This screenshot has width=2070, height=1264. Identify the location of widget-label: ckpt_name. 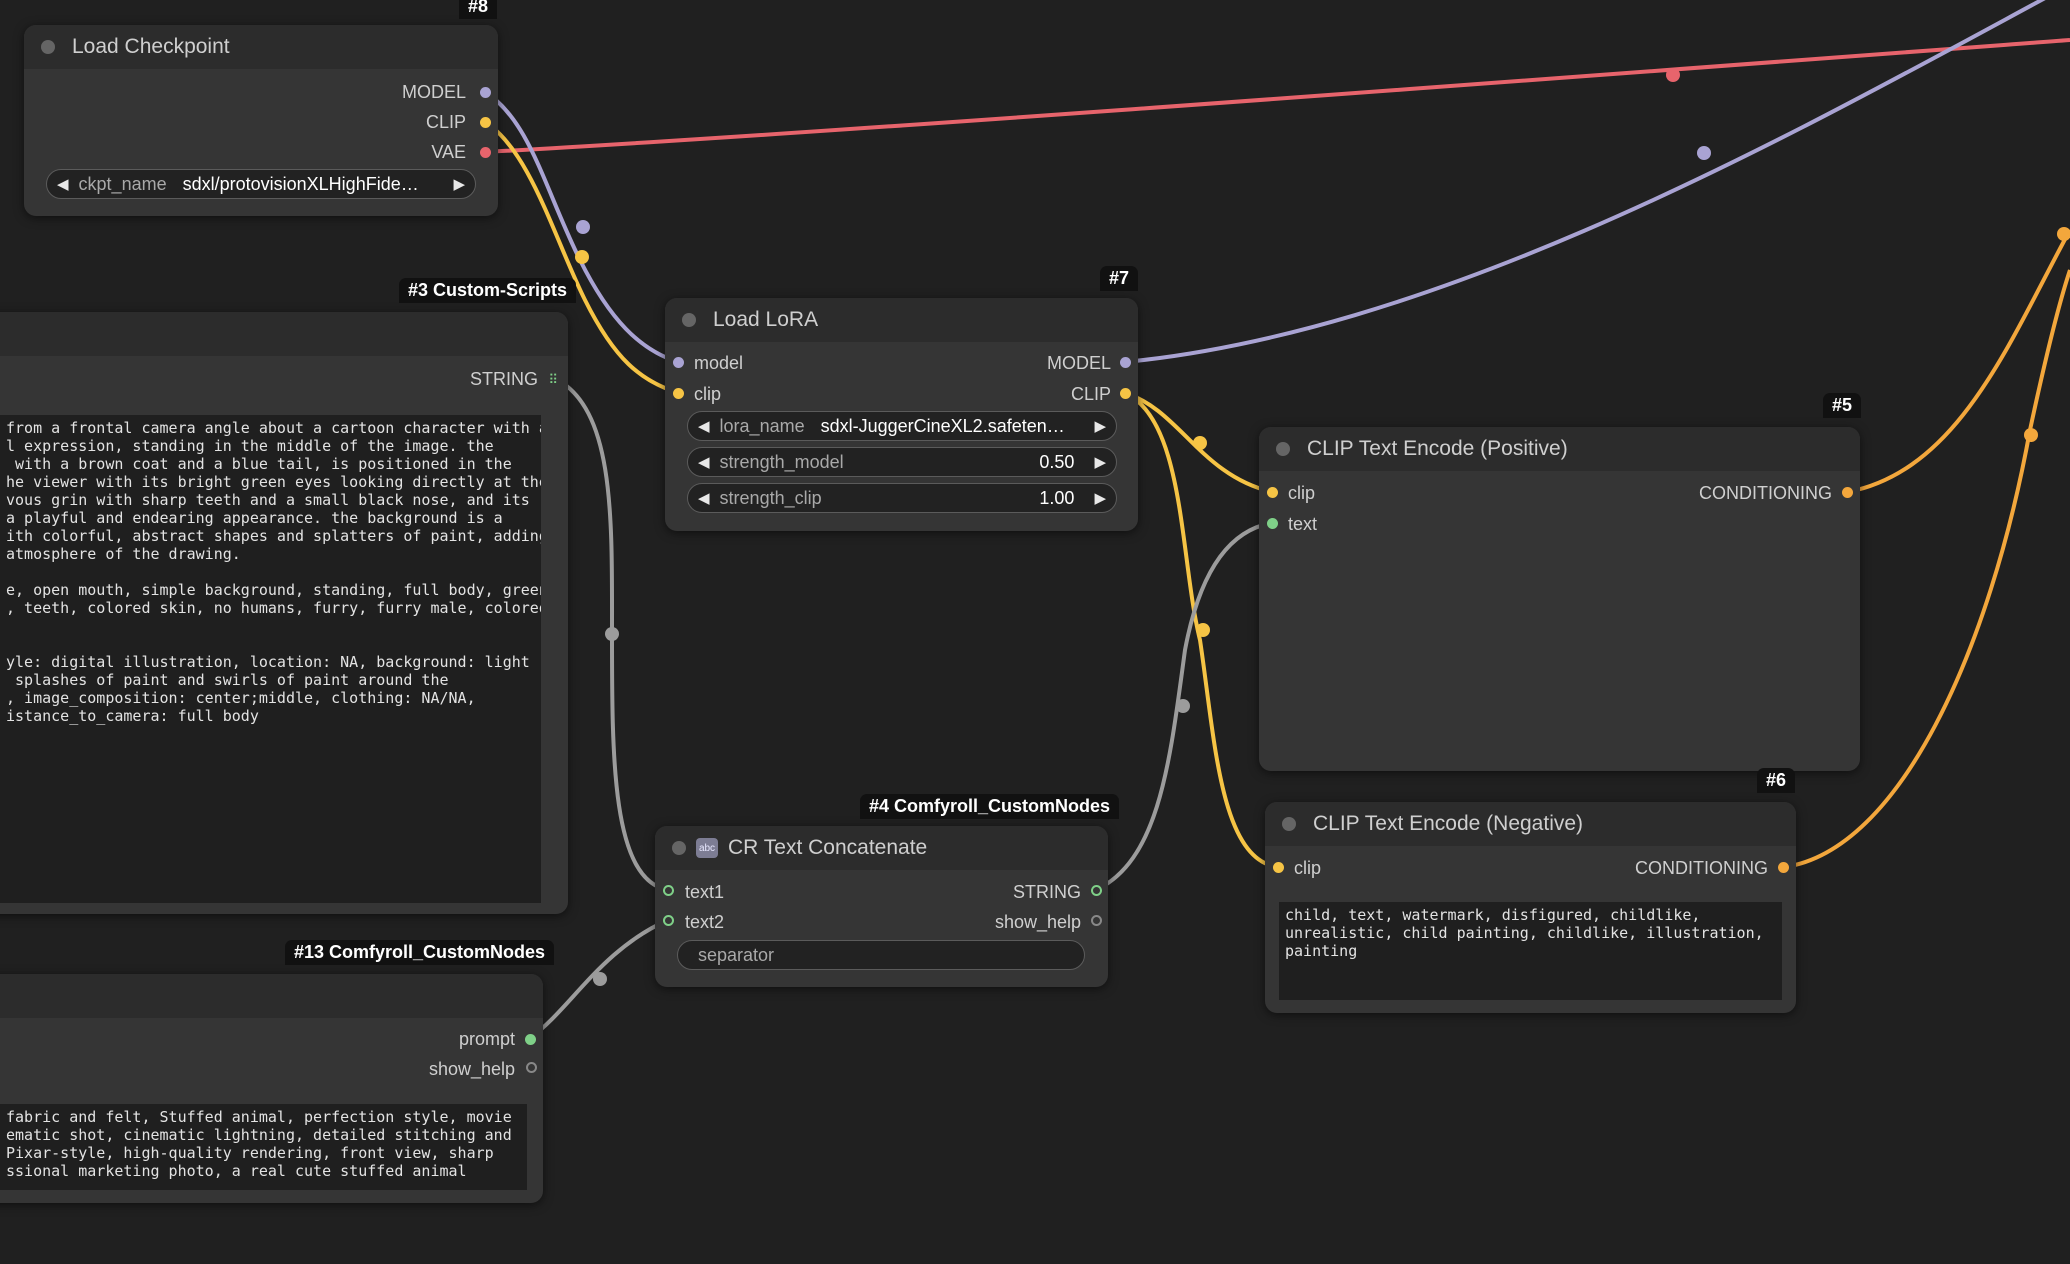
(122, 183).